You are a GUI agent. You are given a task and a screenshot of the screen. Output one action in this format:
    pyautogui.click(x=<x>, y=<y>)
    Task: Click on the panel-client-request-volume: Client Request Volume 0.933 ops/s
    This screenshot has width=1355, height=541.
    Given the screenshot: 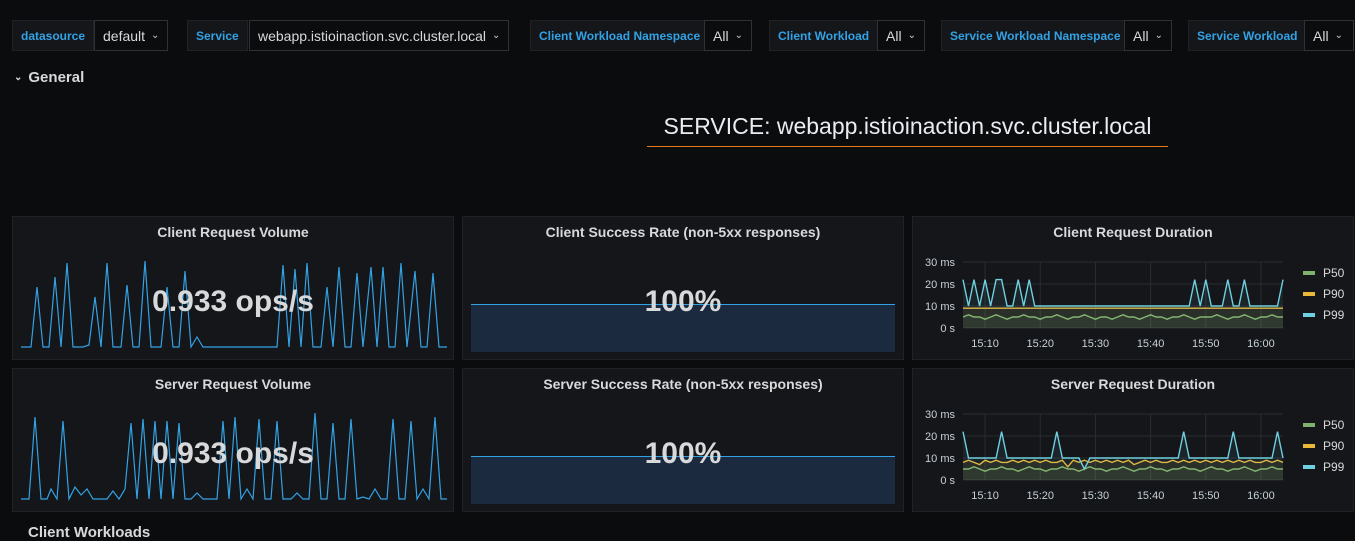 What is the action you would take?
    pyautogui.click(x=233, y=288)
    